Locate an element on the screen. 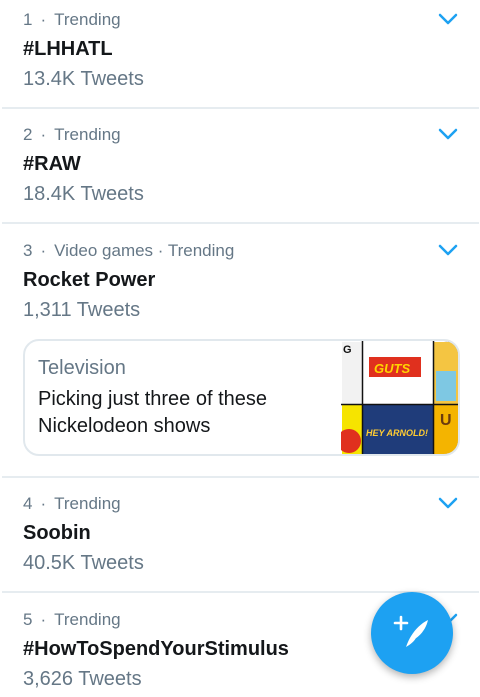 The height and width of the screenshot is (697, 480). thumb-text-guts: GUTS is located at coordinates (392, 368).